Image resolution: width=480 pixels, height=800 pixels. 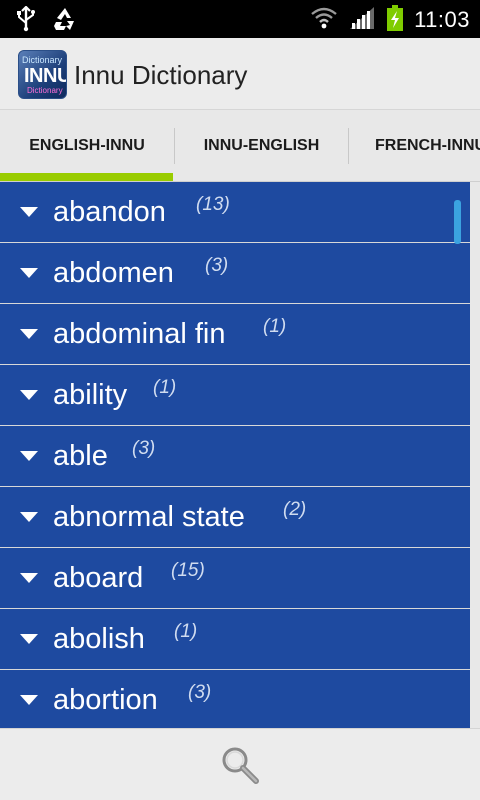 I want to click on tab-bar: ENGLISH-INNU INNU-ENGLISH FRENCH-INNU, so click(x=240, y=146).